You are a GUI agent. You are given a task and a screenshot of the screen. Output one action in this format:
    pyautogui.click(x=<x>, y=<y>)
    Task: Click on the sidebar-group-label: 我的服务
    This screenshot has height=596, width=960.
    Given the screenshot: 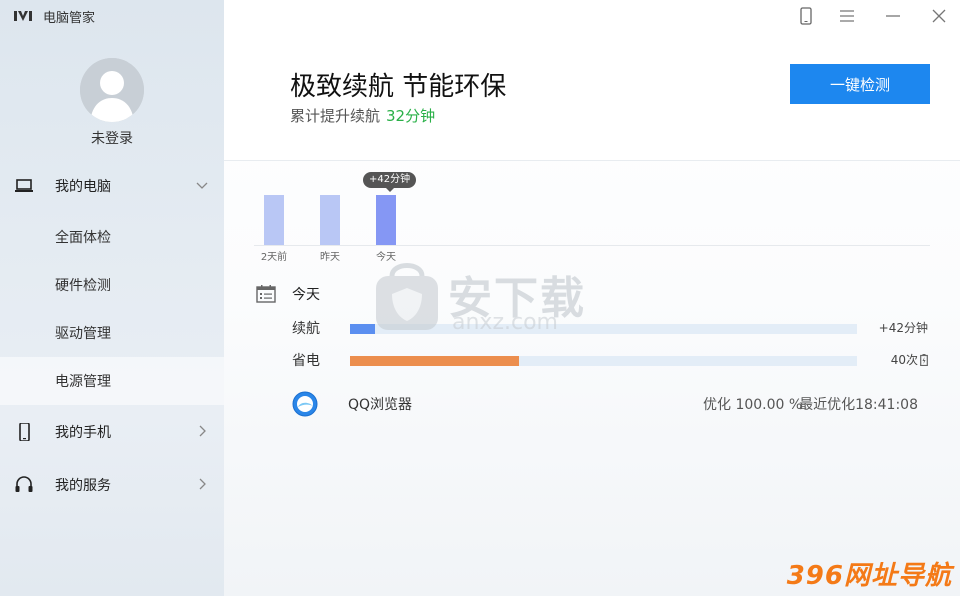 What is the action you would take?
    pyautogui.click(x=83, y=486)
    